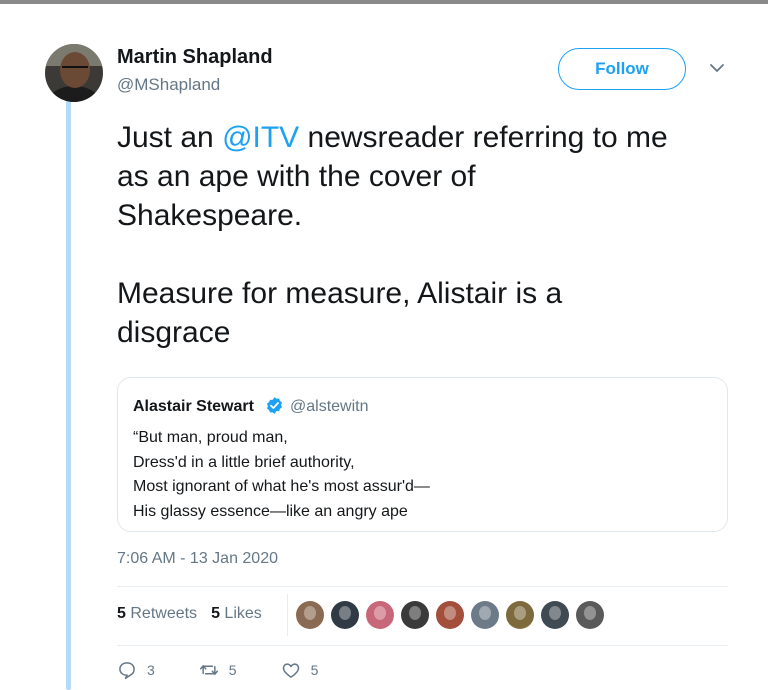 Image resolution: width=768 pixels, height=690 pixels. What do you see at coordinates (193, 406) in the screenshot?
I see `quoted-author-name: Alastair Stewart` at bounding box center [193, 406].